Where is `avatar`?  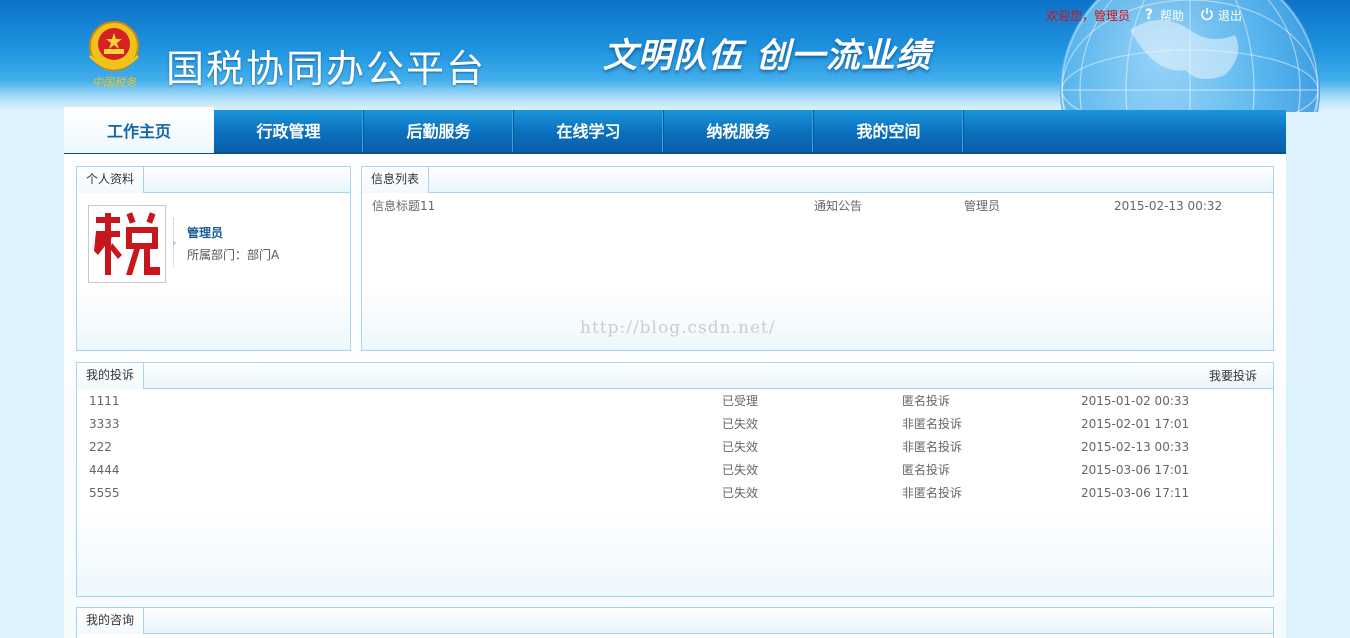
avatar is located at coordinates (127, 244).